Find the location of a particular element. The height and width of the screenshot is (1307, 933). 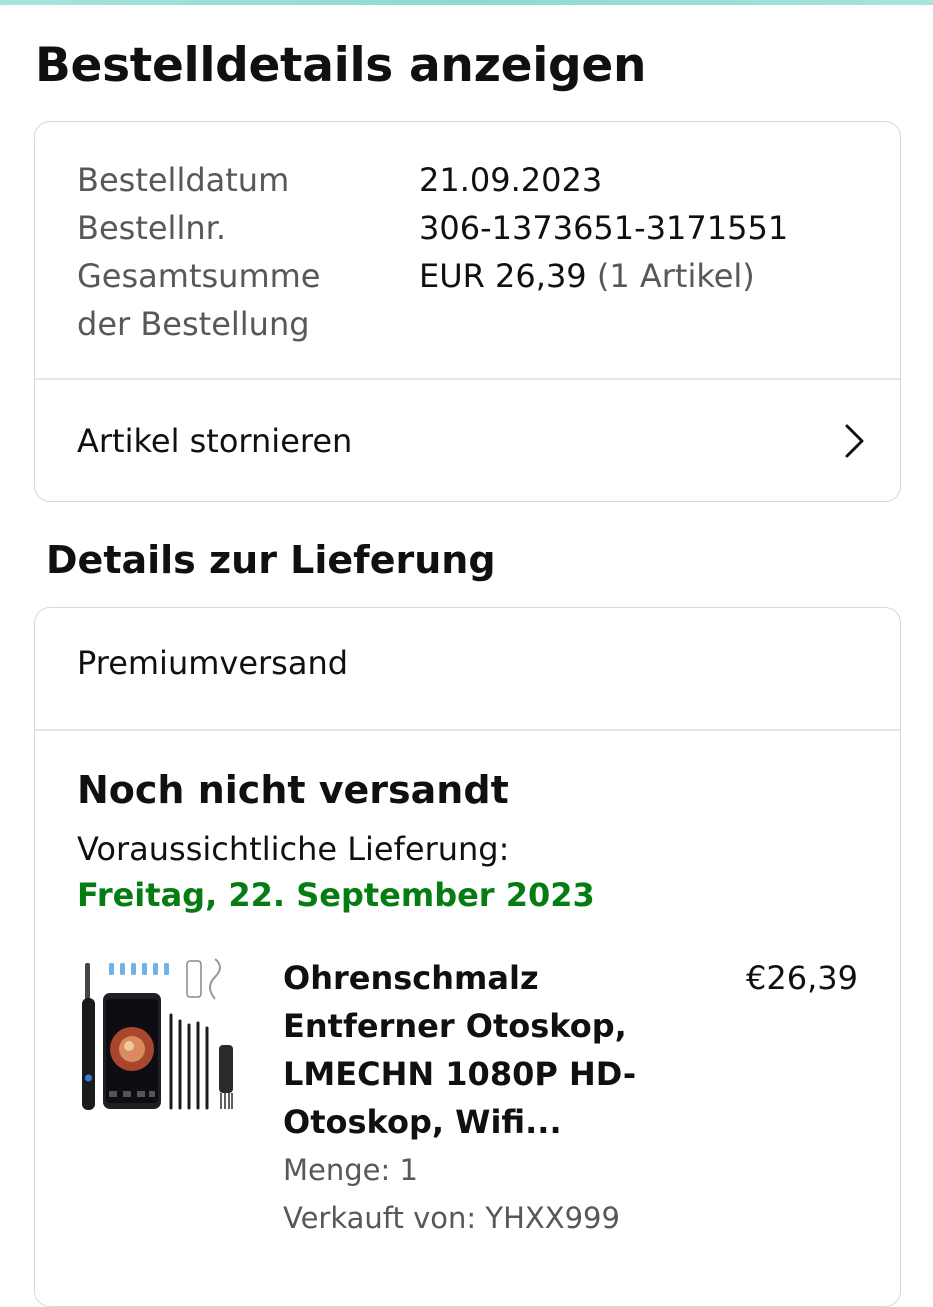

page-title: Bestelldetails anzeigen is located at coordinates (341, 65).